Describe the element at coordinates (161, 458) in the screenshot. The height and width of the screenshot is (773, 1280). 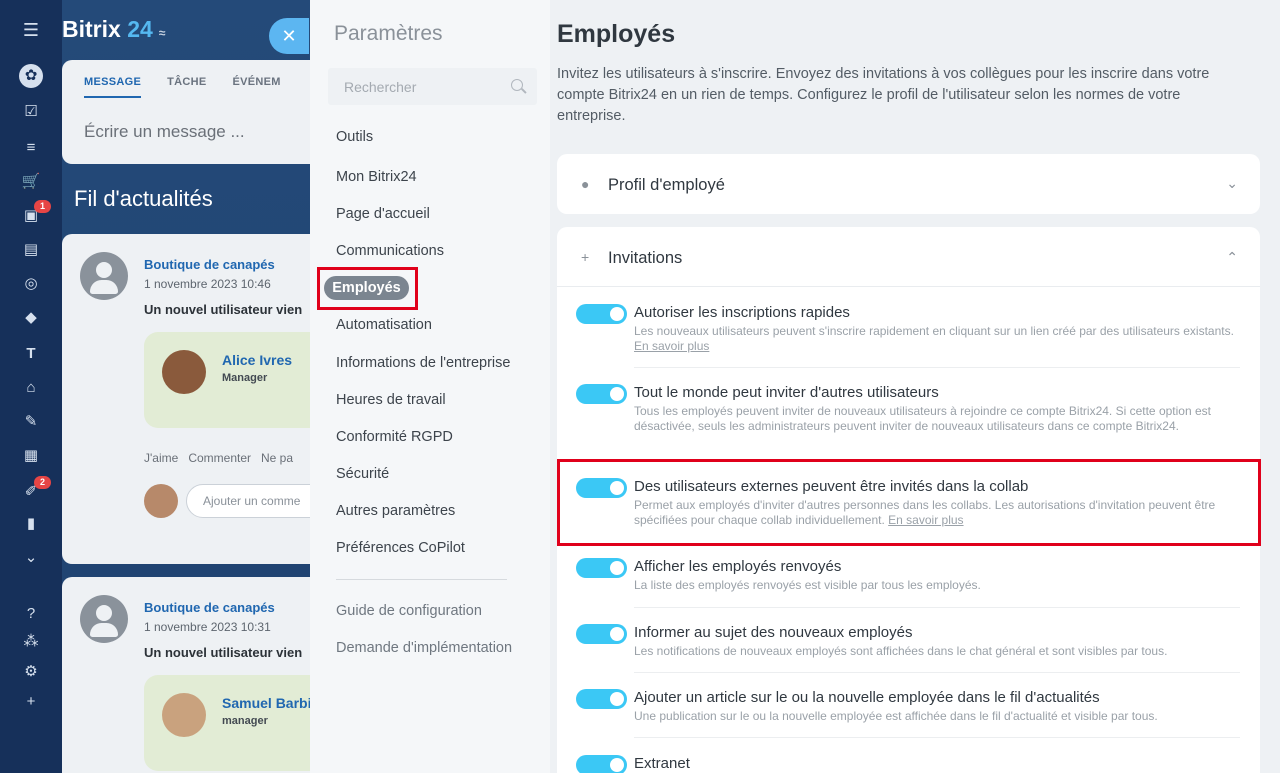
I see `like-link: J'aime` at that location.